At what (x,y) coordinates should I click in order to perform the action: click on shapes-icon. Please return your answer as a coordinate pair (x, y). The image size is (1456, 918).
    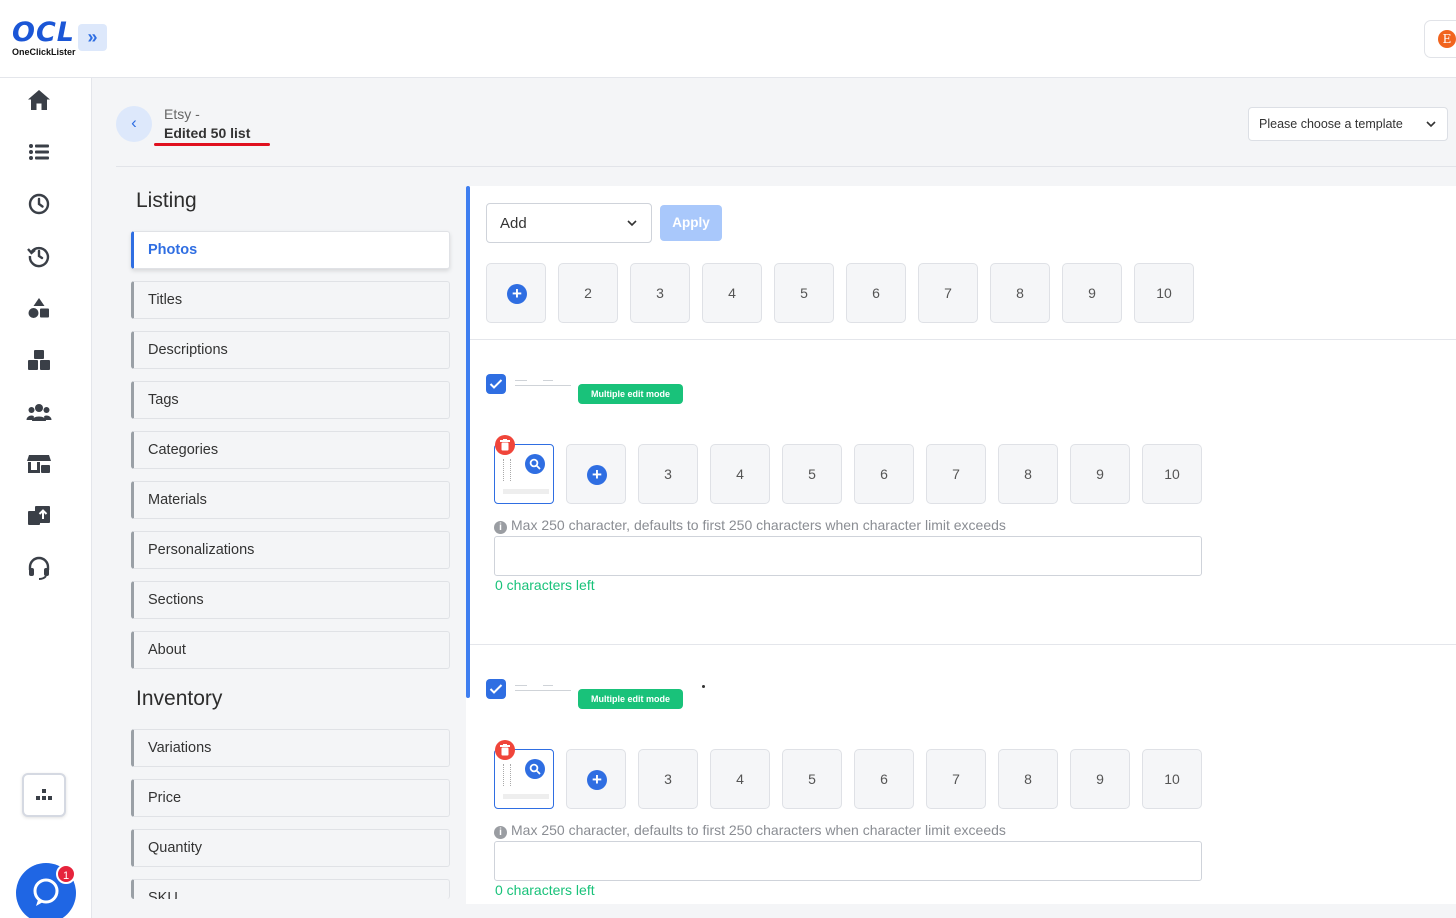
    Looking at the image, I should click on (39, 308).